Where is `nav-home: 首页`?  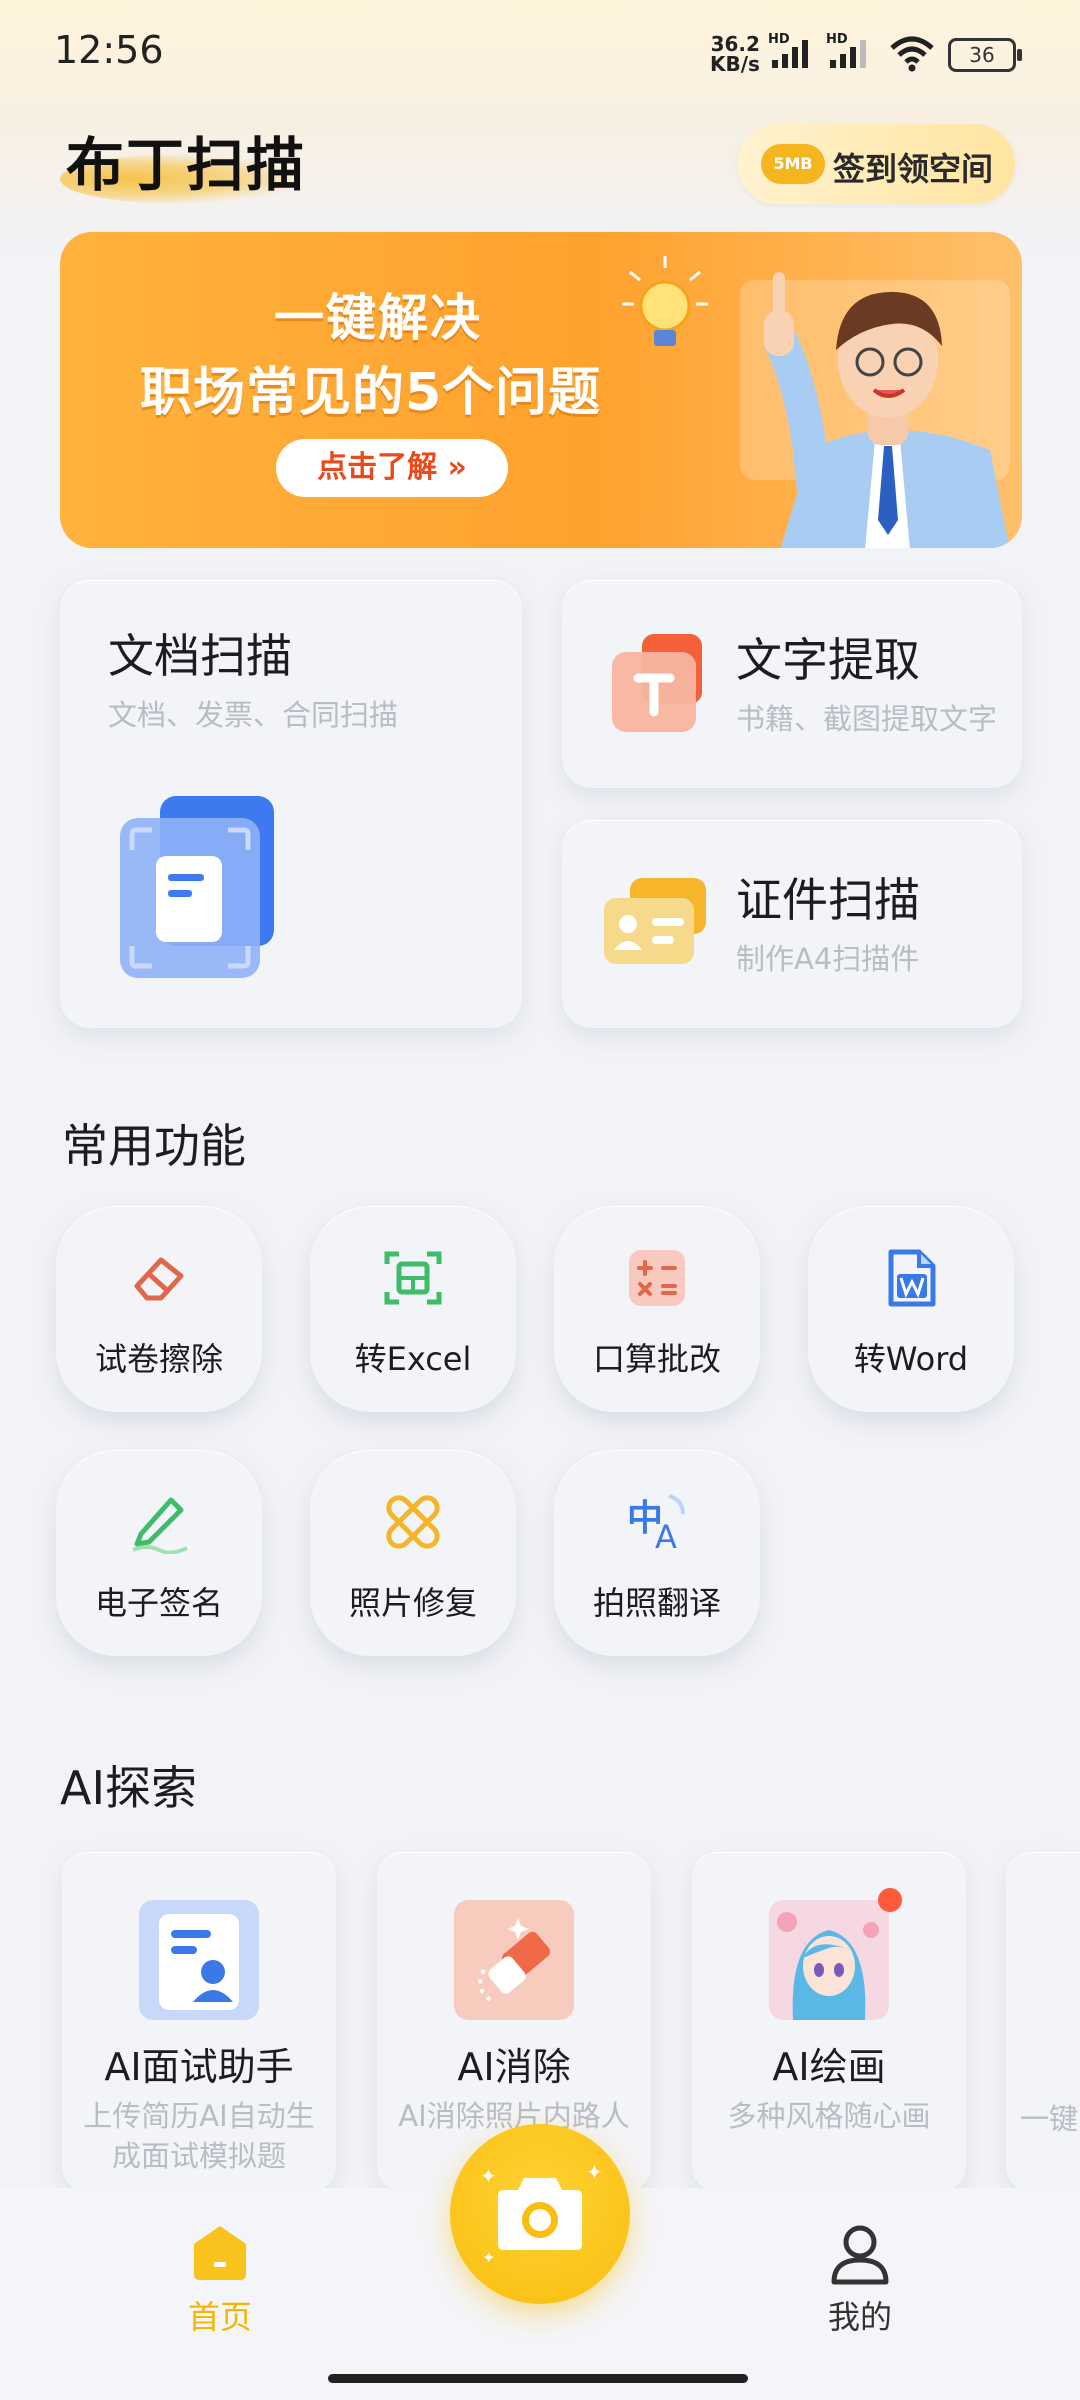 nav-home: 首页 is located at coordinates (220, 2280).